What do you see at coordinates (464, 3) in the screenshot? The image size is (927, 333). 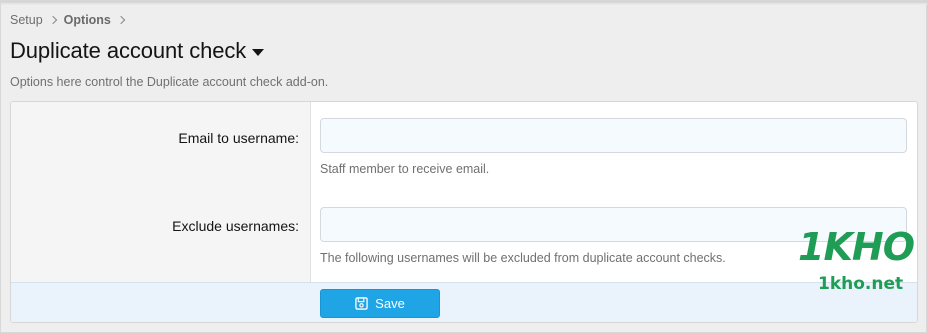 I see `top-shadow` at bounding box center [464, 3].